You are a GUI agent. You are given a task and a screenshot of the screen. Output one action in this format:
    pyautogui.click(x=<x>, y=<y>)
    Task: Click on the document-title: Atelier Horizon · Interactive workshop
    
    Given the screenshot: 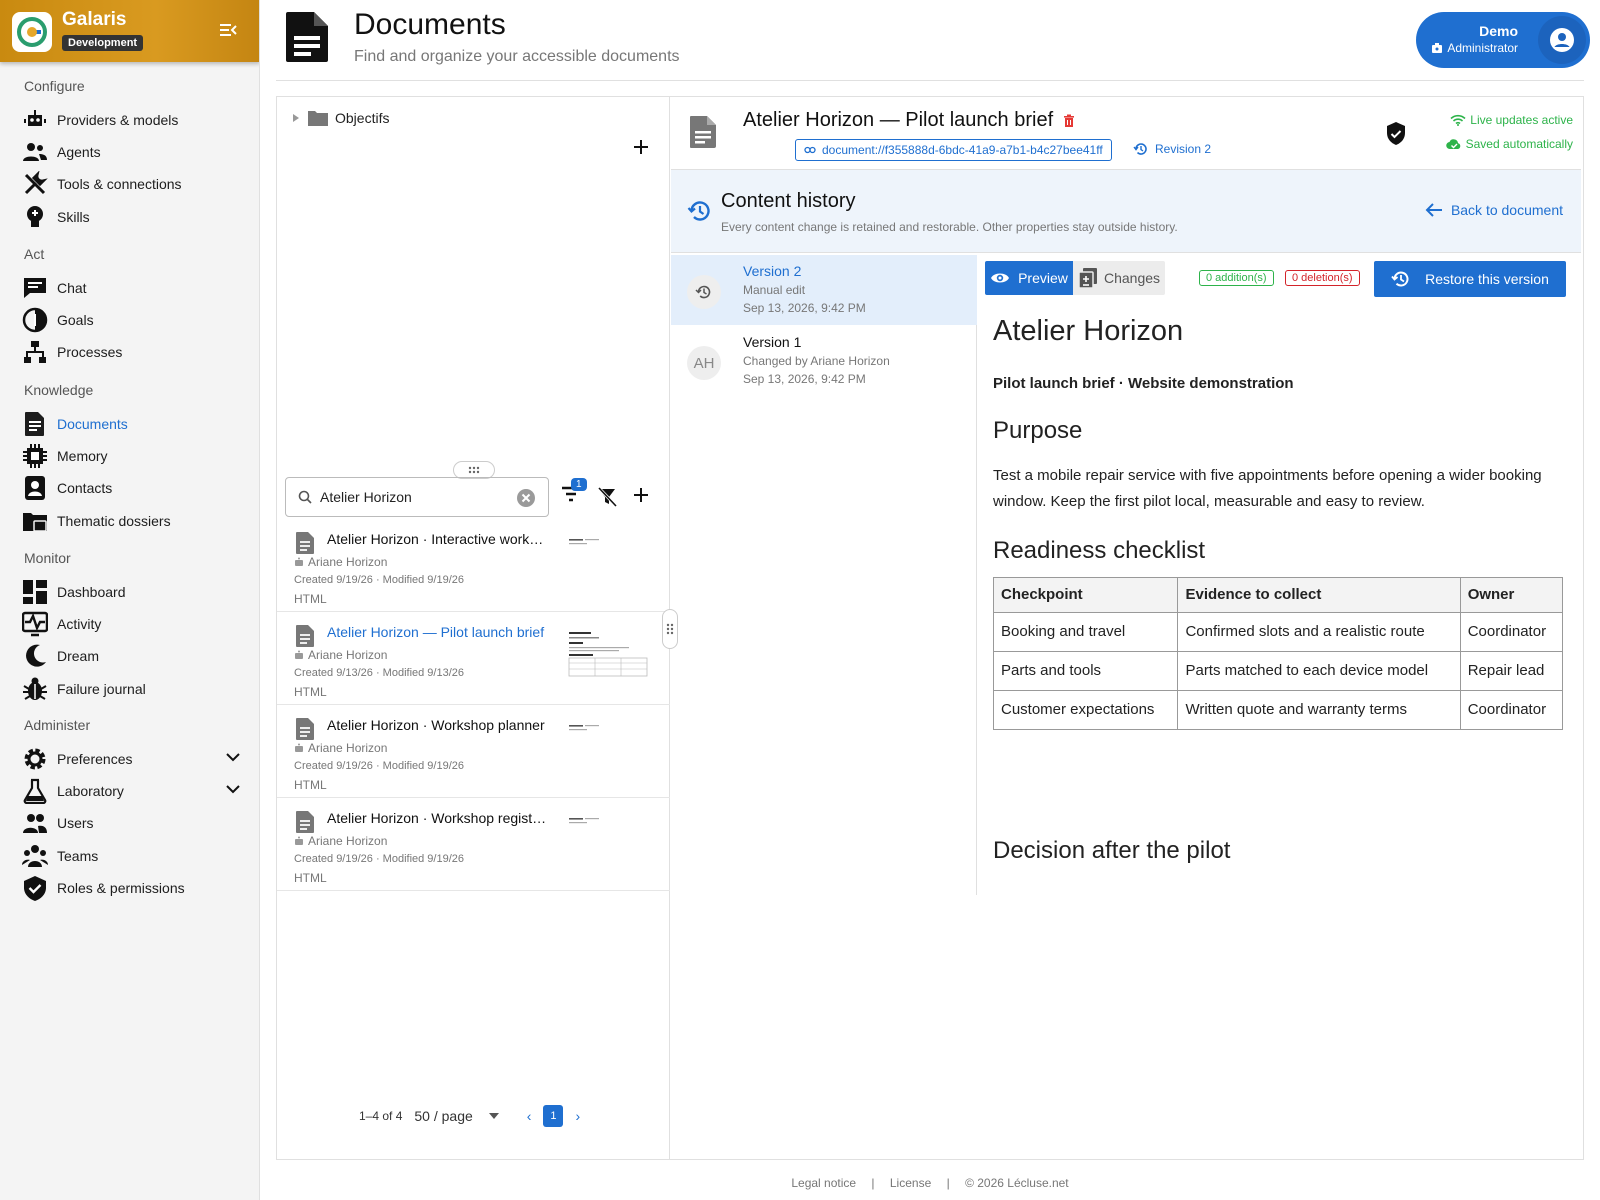 What is the action you would take?
    pyautogui.click(x=438, y=539)
    